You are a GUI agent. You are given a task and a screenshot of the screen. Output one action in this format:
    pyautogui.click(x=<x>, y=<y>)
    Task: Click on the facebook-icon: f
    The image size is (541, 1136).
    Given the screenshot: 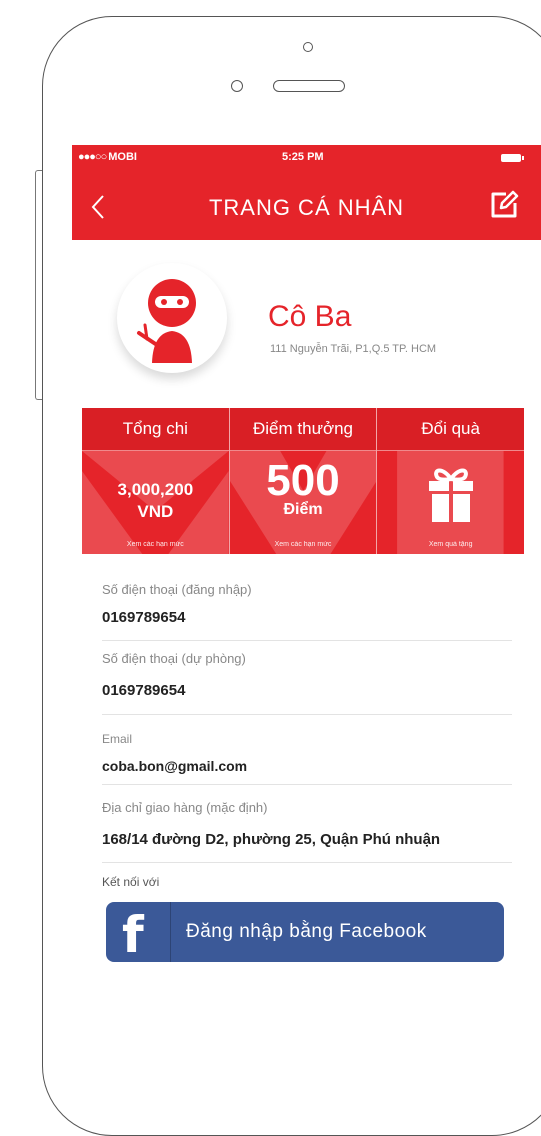 What is the action you would take?
    pyautogui.click(x=133, y=935)
    